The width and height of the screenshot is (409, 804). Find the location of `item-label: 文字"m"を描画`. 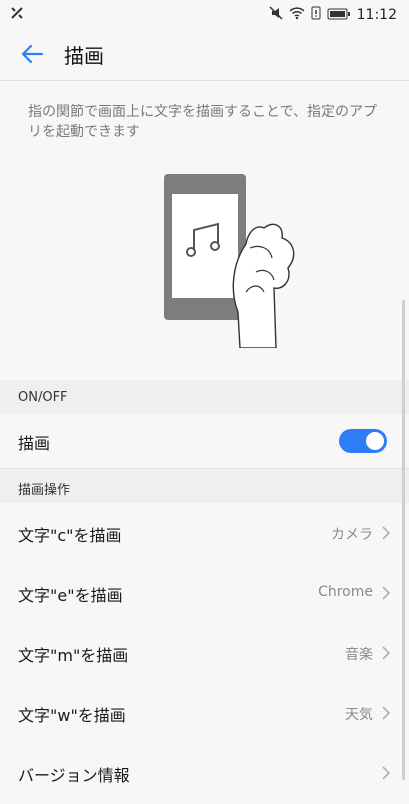

item-label: 文字"m"を描画 is located at coordinates (73, 655).